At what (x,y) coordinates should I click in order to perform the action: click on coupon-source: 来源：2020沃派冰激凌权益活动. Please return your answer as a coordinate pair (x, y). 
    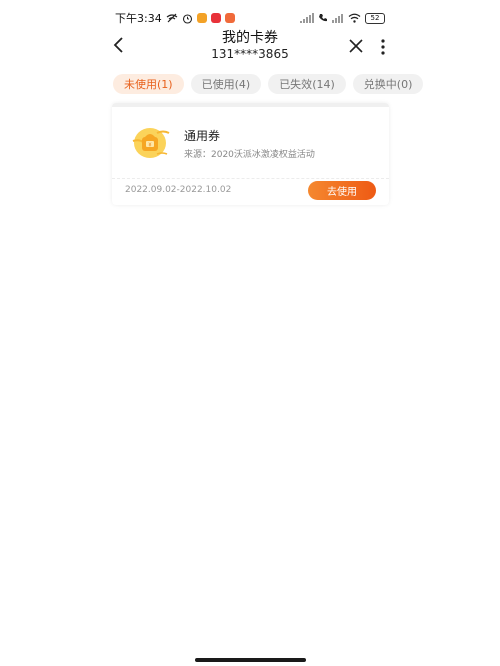
    Looking at the image, I should click on (249, 155).